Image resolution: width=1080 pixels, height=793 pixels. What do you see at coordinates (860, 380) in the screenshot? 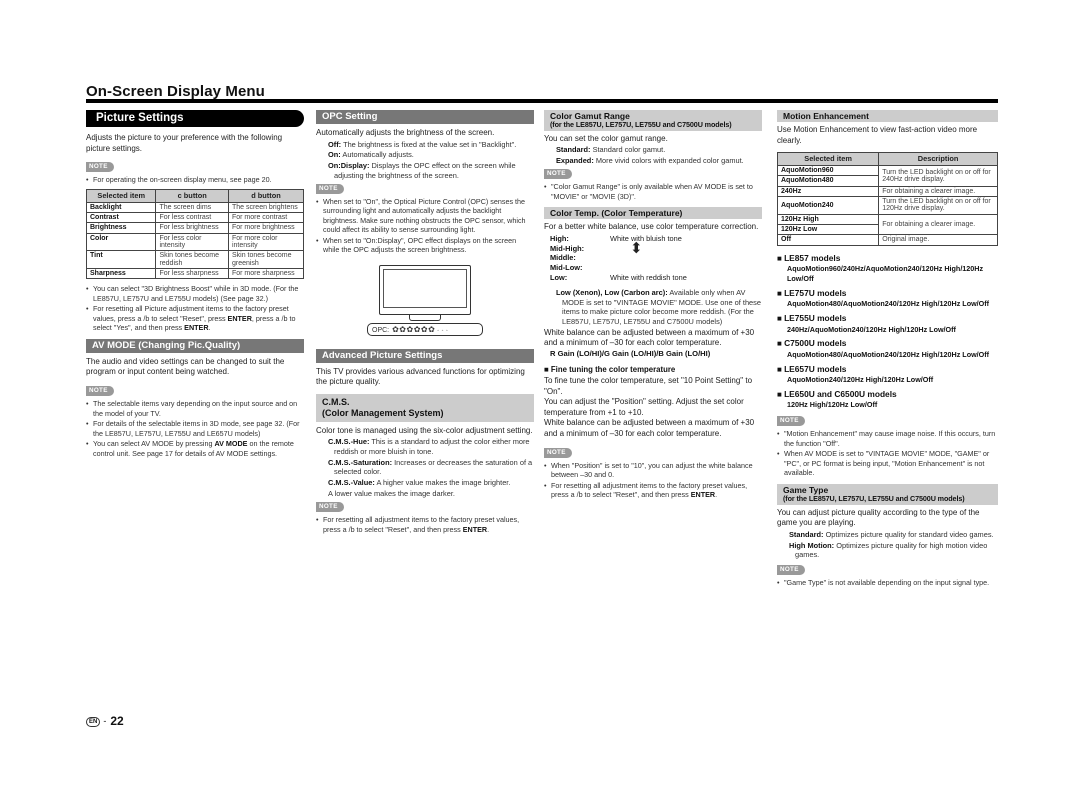
I see `model-options: AquoMotion240/120Hz High/120Hz Low/Off` at bounding box center [860, 380].